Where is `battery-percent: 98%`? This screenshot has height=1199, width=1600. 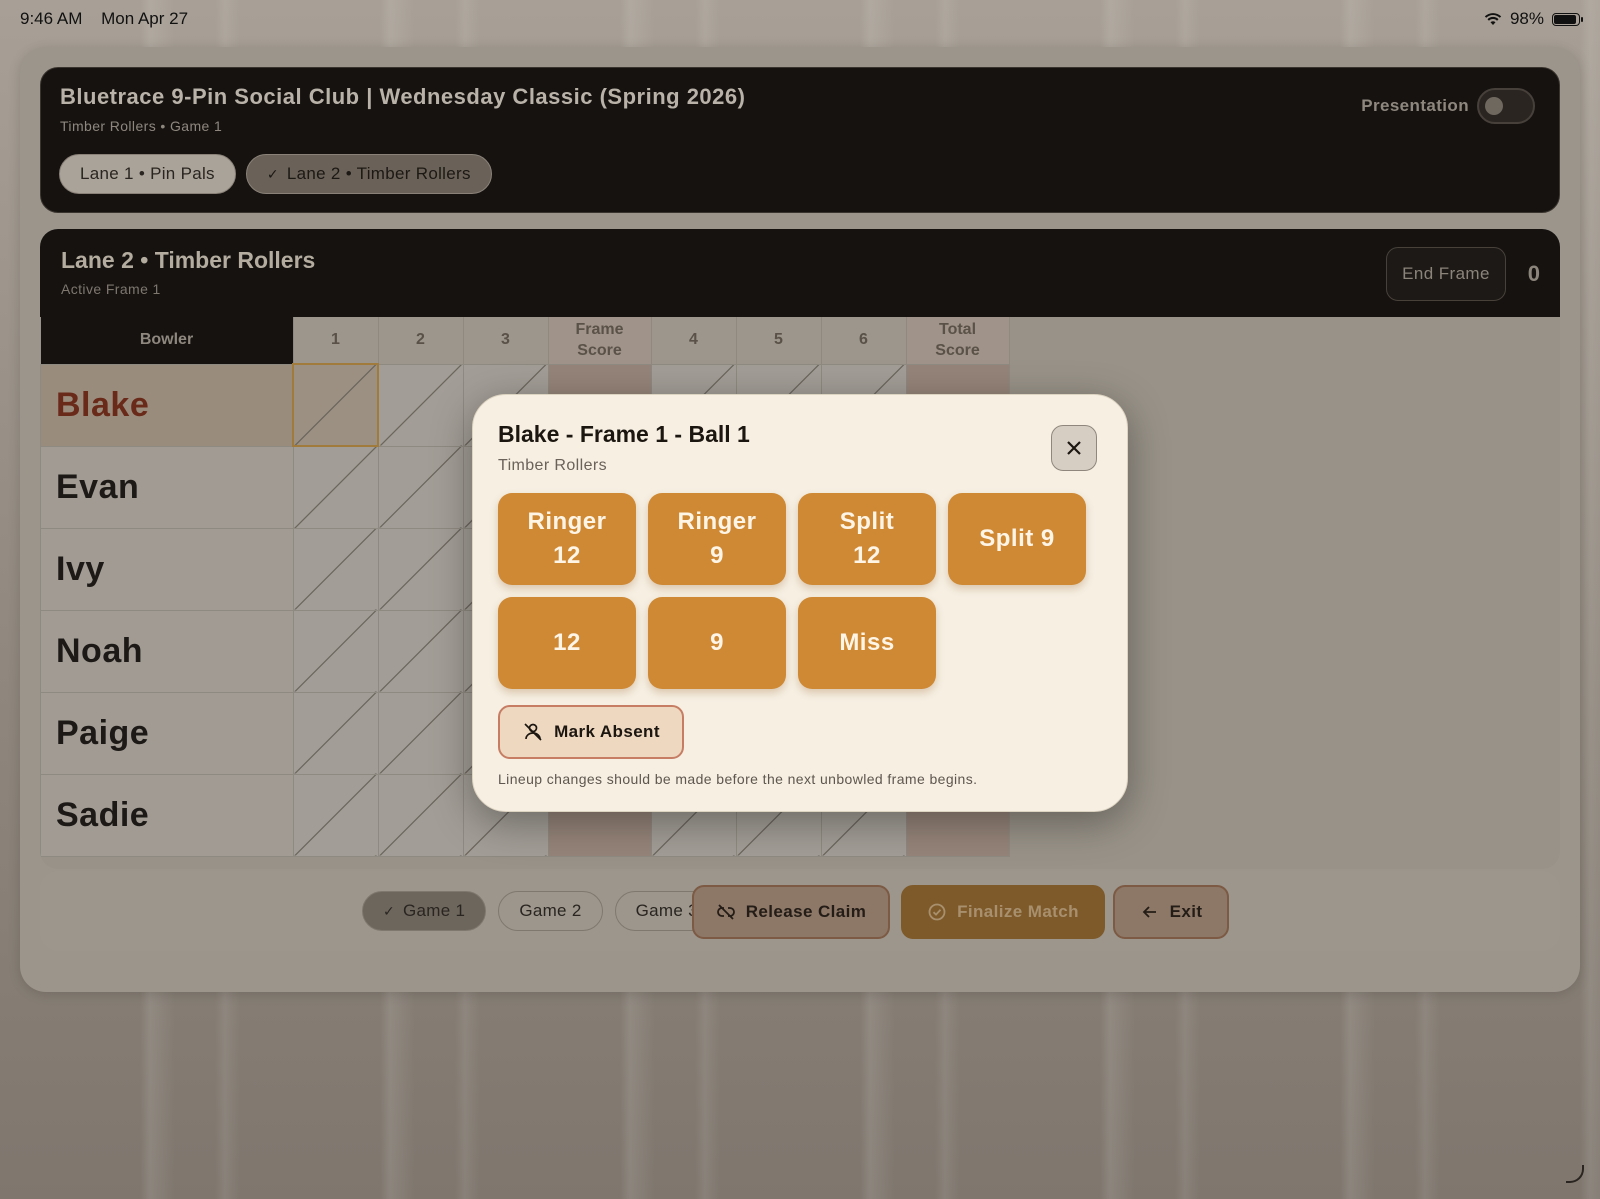
battery-percent: 98% is located at coordinates (1526, 18).